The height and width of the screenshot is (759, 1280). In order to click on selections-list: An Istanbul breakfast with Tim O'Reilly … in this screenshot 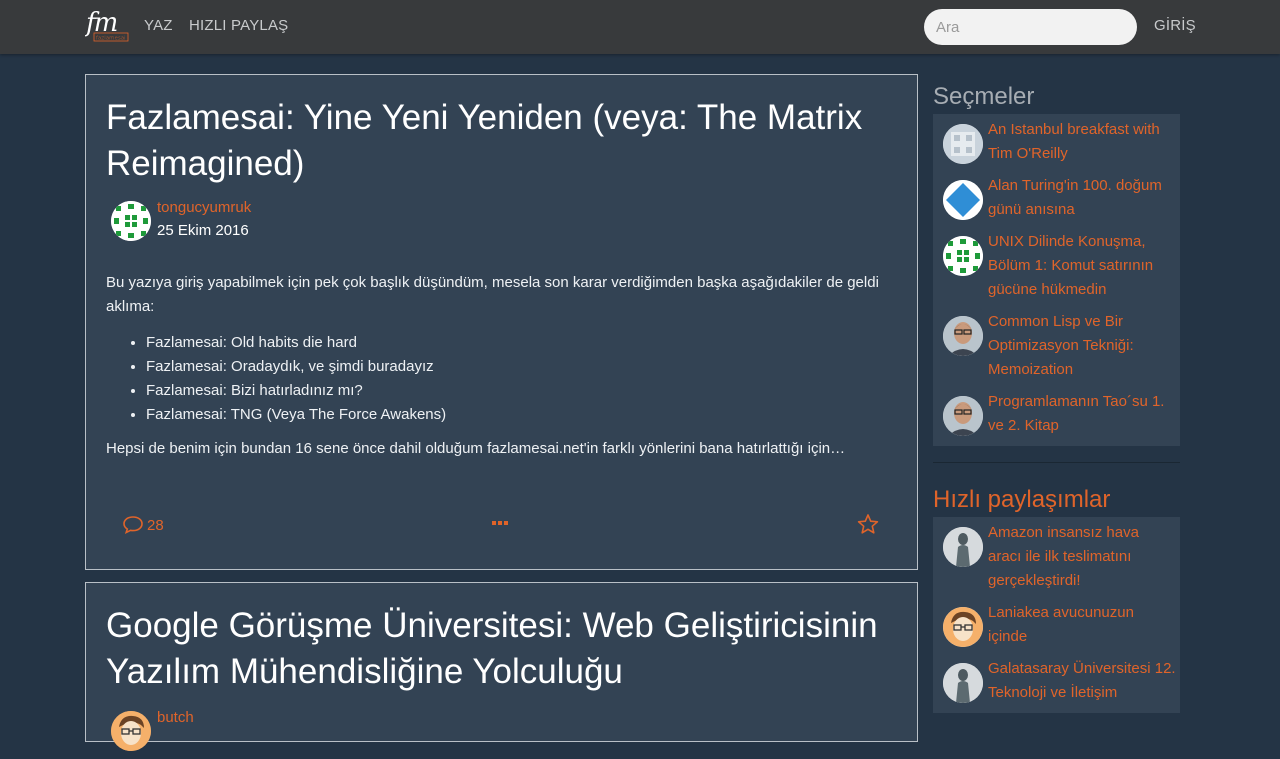, I will do `click(1056, 280)`.